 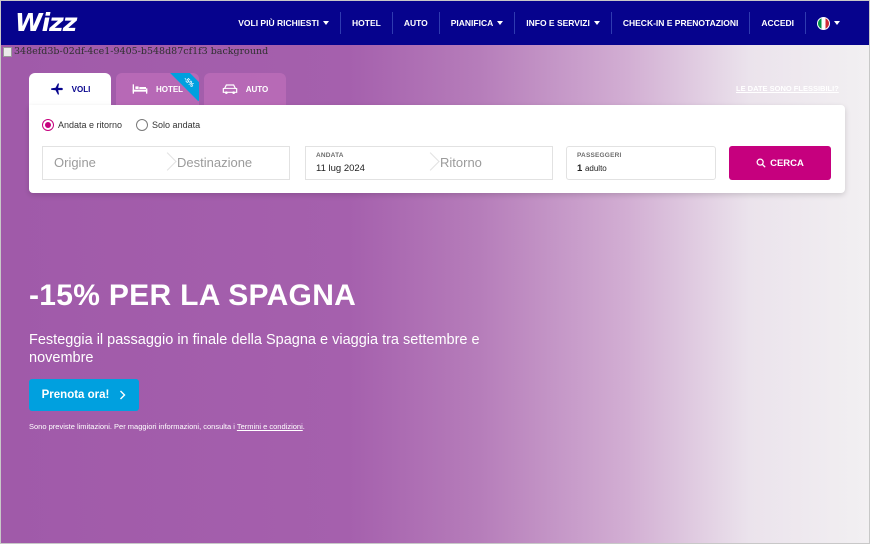 What do you see at coordinates (270, 426) in the screenshot?
I see `terms-link: Termini e condizioni` at bounding box center [270, 426].